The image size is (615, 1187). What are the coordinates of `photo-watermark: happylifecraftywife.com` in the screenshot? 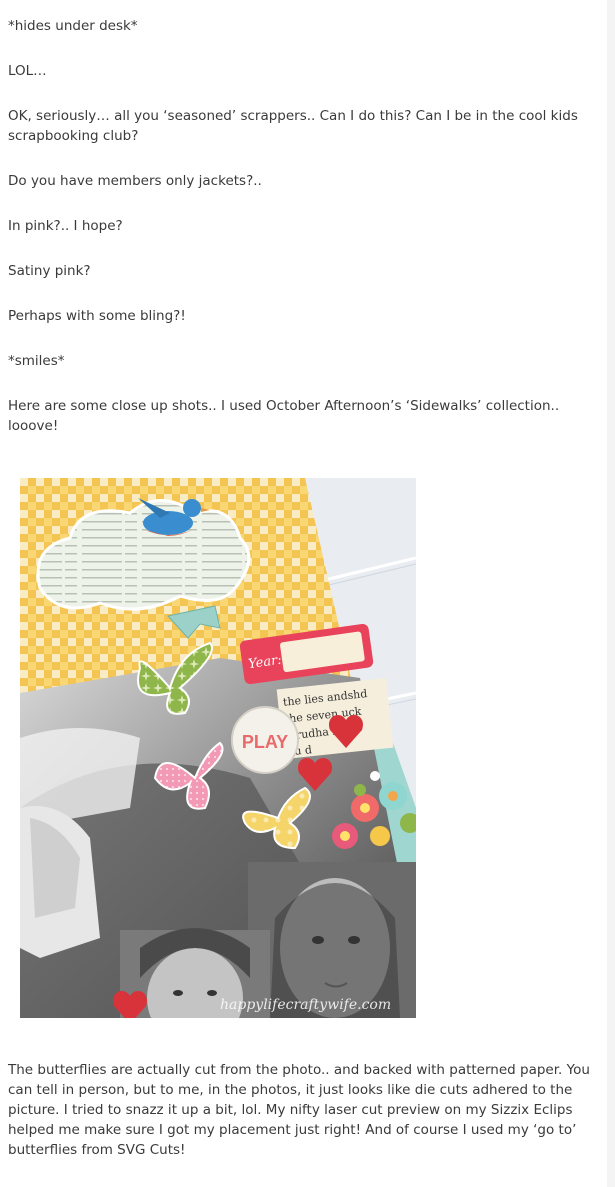 It's located at (305, 1005).